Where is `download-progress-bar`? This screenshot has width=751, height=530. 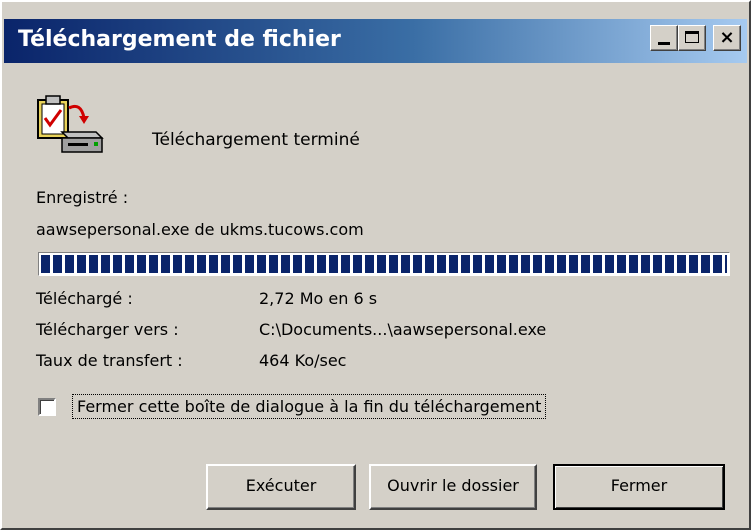
download-progress-bar is located at coordinates (384, 264).